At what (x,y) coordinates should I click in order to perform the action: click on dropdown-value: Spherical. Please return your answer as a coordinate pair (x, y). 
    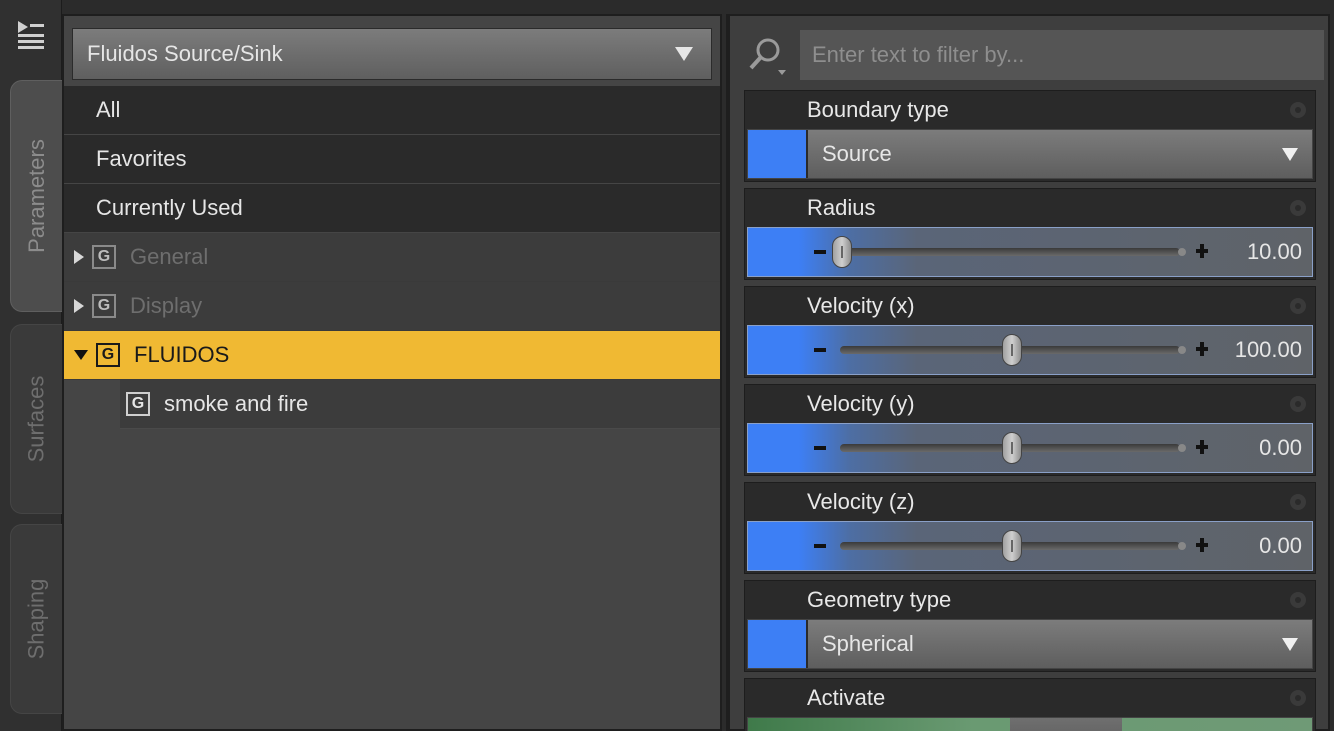
    Looking at the image, I should click on (868, 643).